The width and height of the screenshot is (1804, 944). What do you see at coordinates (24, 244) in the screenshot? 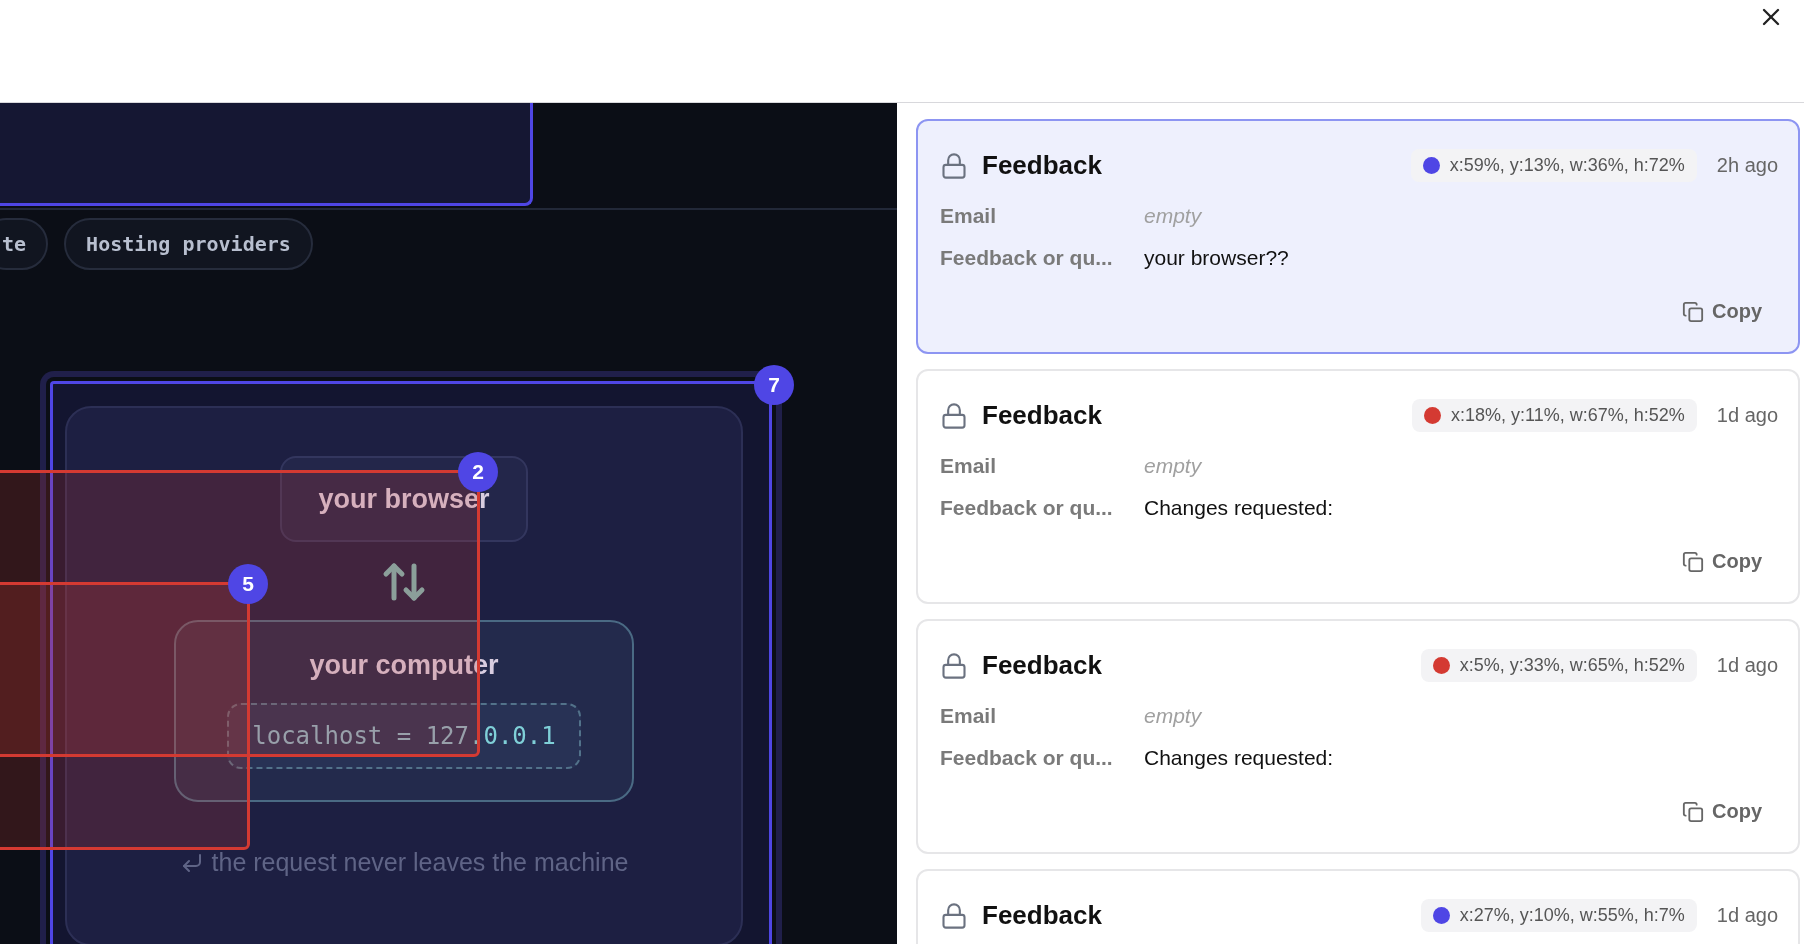
I see `tag-chip: te` at bounding box center [24, 244].